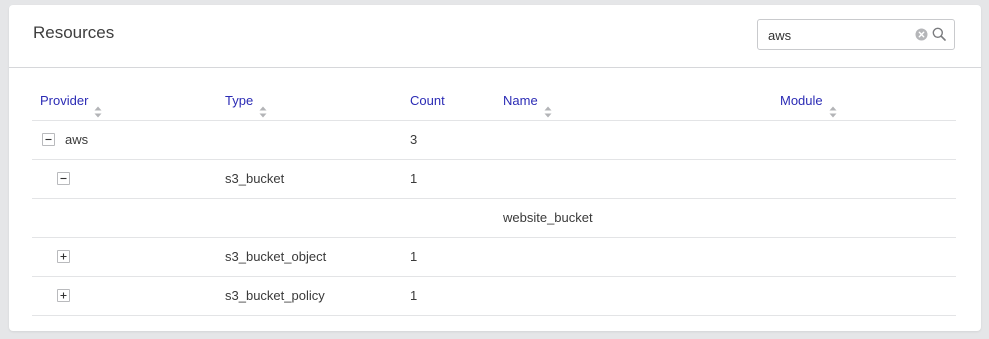  What do you see at coordinates (414, 139) in the screenshot?
I see `cell-count: 3` at bounding box center [414, 139].